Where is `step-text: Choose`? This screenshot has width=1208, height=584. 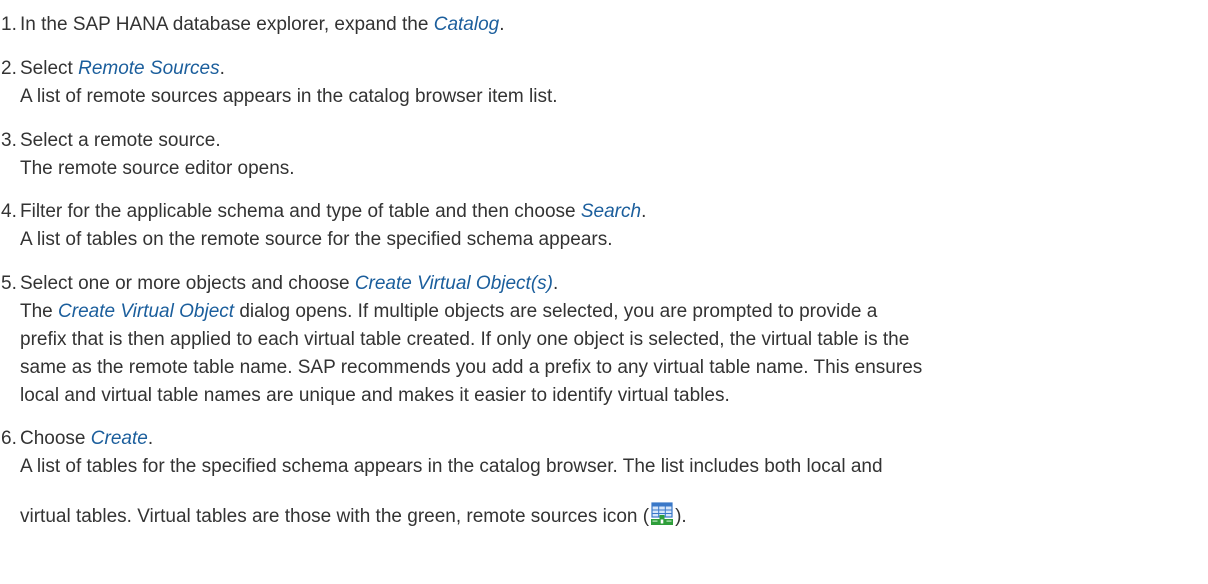 step-text: Choose is located at coordinates (55, 438).